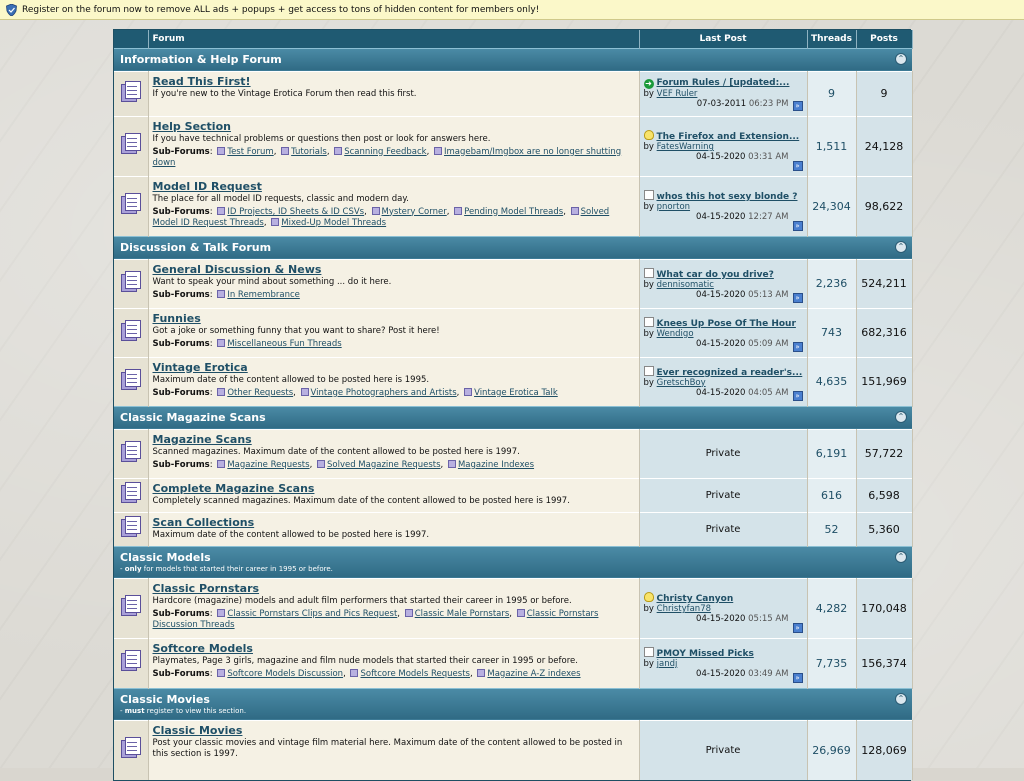 The height and width of the screenshot is (781, 1024). I want to click on subforum-link: Vintage Erotica Talk, so click(516, 393).